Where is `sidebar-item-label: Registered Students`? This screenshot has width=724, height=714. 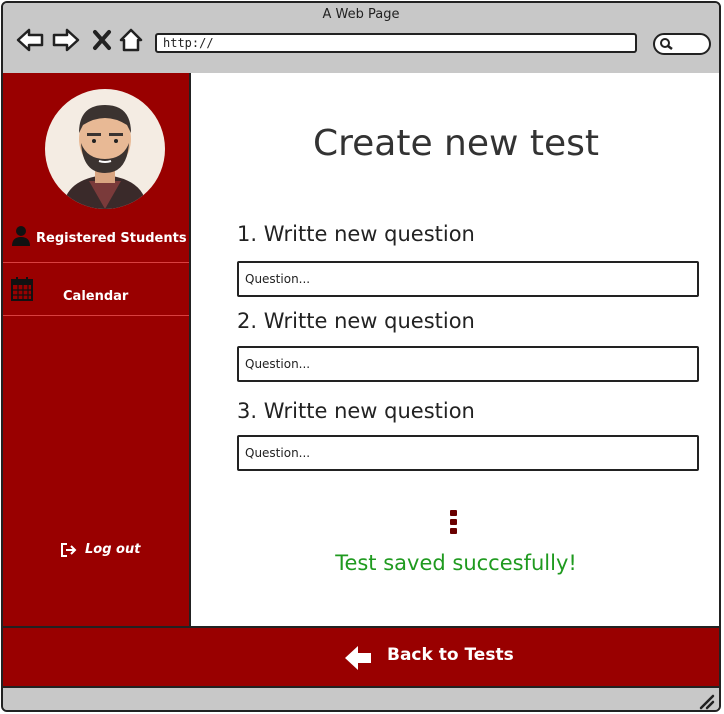 sidebar-item-label: Registered Students is located at coordinates (111, 238).